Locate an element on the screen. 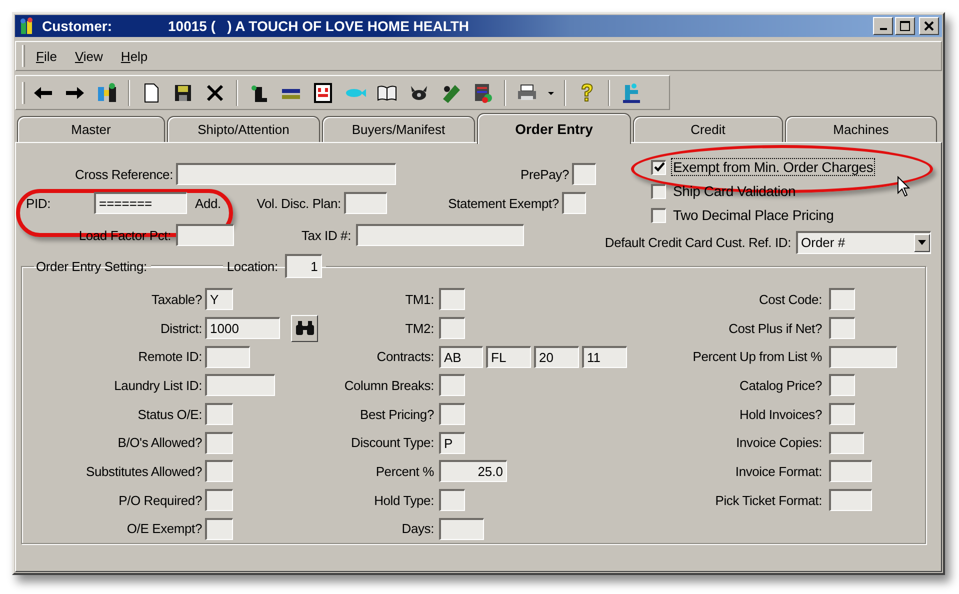  field-label: Taxable? is located at coordinates (176, 299).